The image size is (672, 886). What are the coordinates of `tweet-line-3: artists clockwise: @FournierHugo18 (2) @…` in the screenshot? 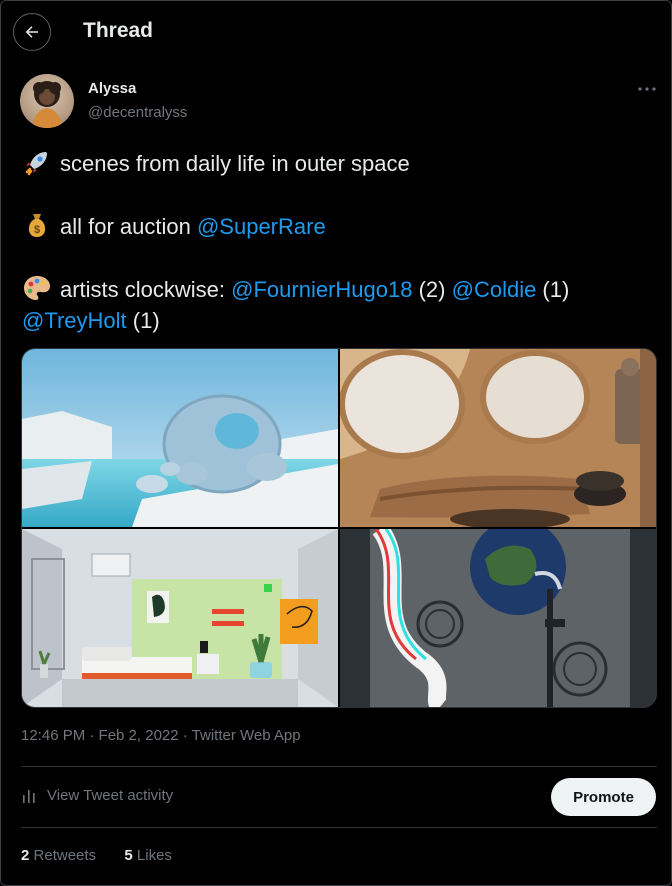 It's located at (342, 289).